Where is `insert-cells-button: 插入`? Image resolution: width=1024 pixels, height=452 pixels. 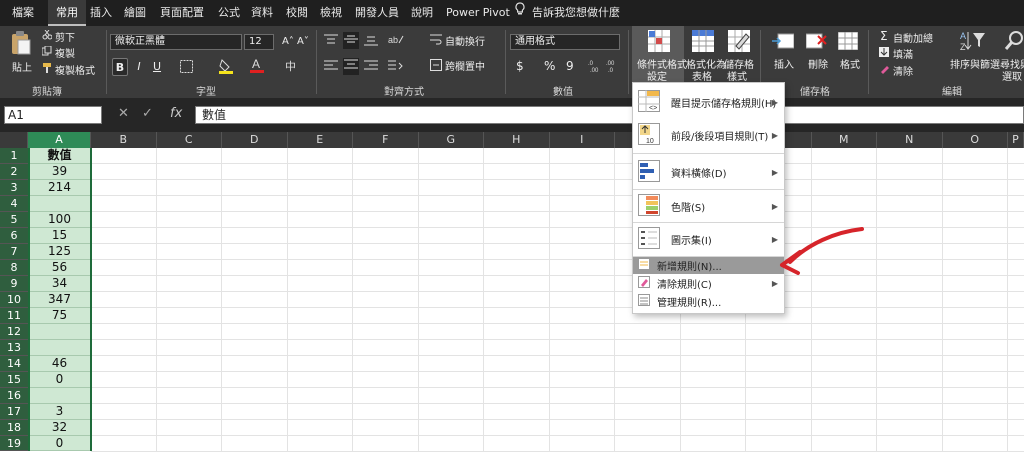
insert-cells-button: 插入 is located at coordinates (784, 63).